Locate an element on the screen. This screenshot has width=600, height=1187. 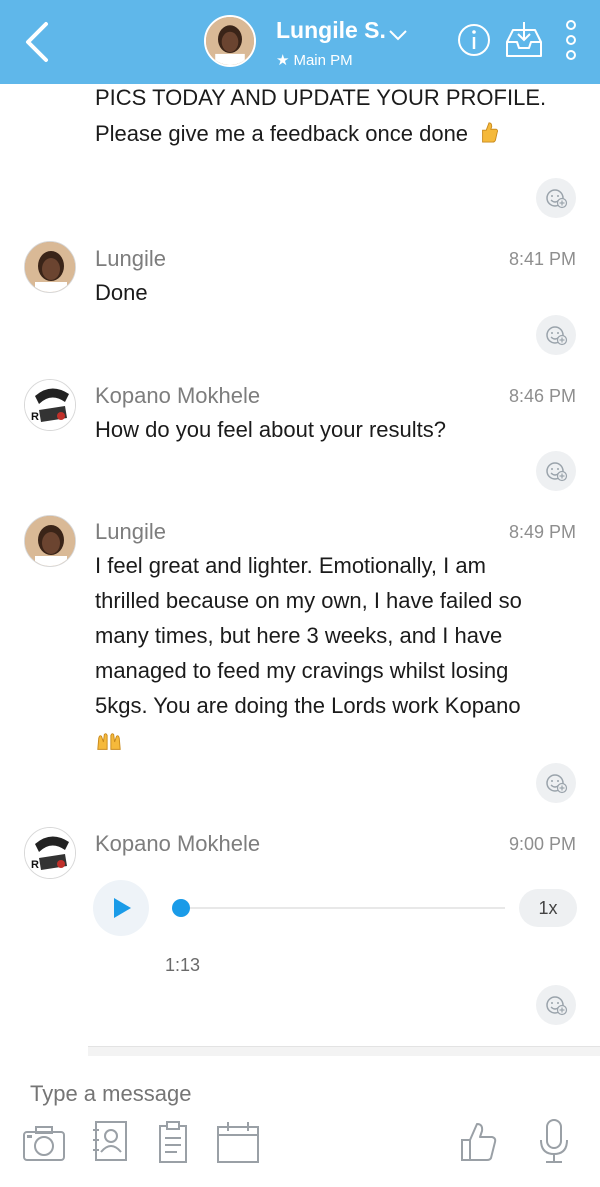
more-vertical-icon is located at coordinates (571, 40).